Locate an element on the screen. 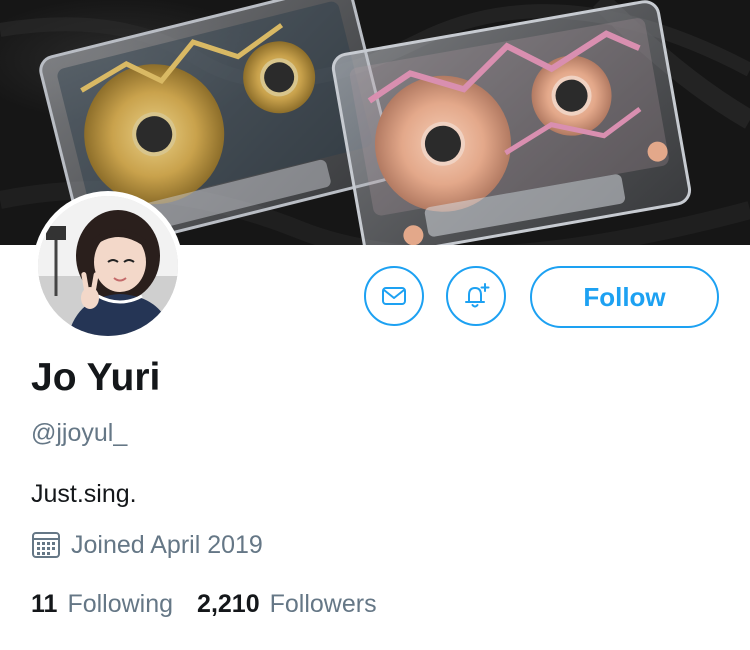  profile-handle: @jjoyul_ is located at coordinates (79, 433).